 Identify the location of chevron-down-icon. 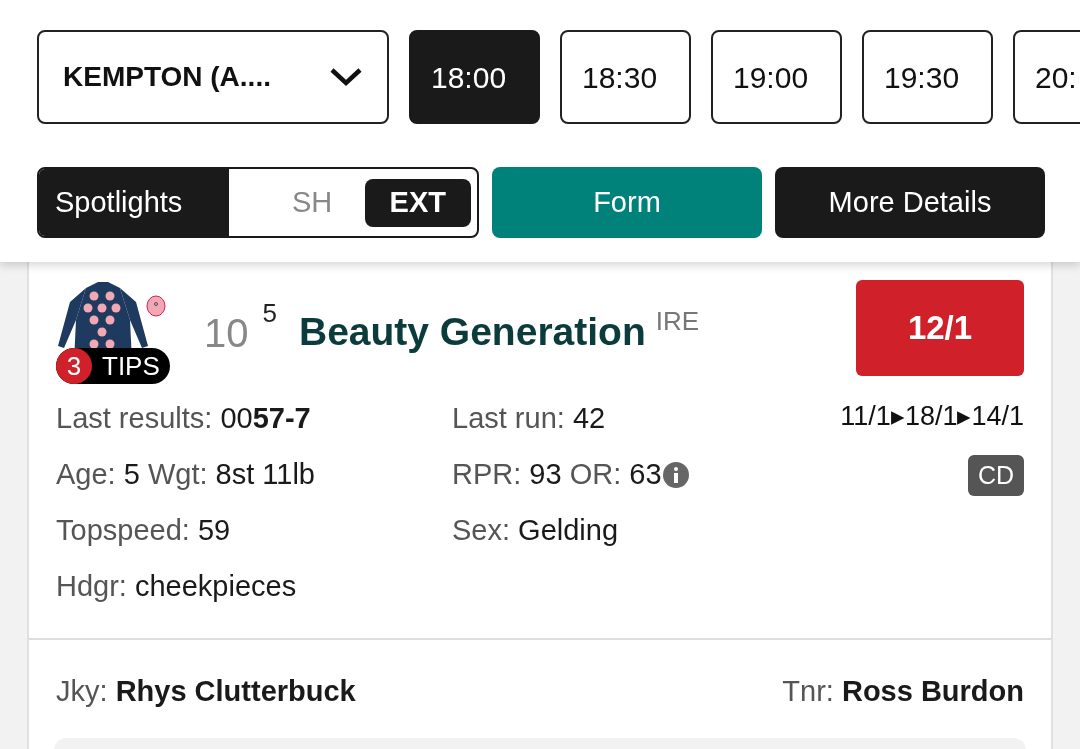
(346, 77).